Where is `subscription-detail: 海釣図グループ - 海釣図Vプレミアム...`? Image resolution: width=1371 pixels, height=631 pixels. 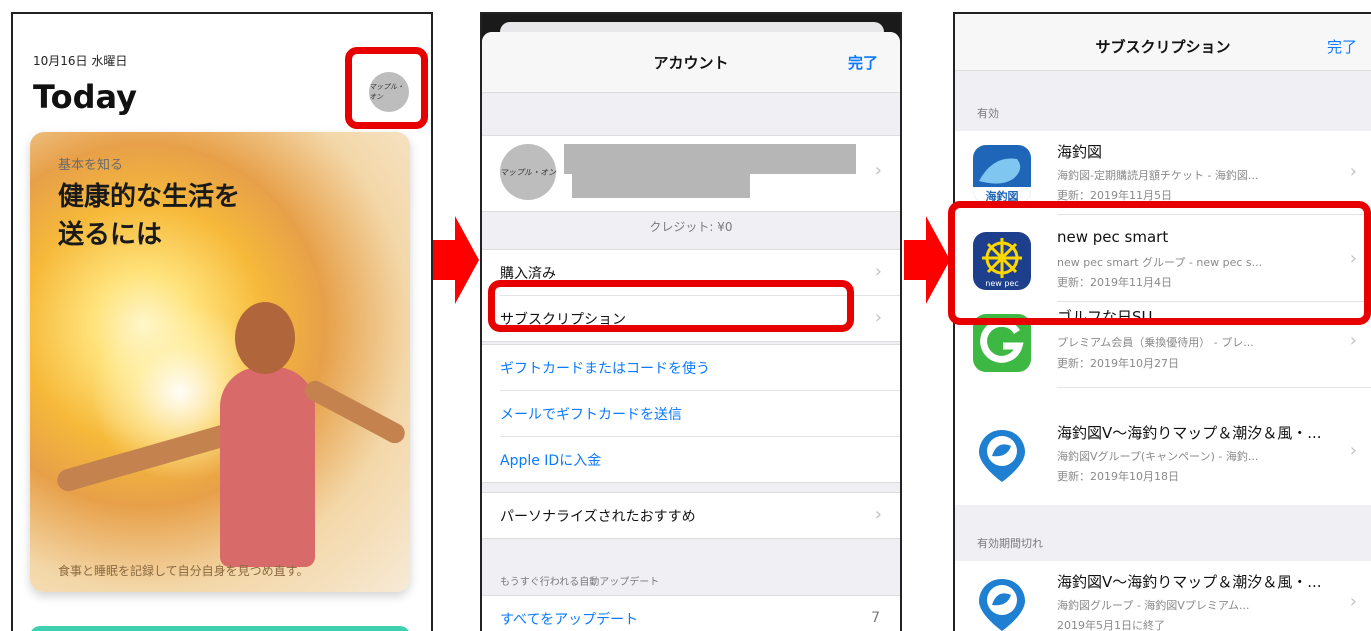
subscription-detail: 海釣図グループ - 海釣図Vプレミアム... is located at coordinates (1153, 605).